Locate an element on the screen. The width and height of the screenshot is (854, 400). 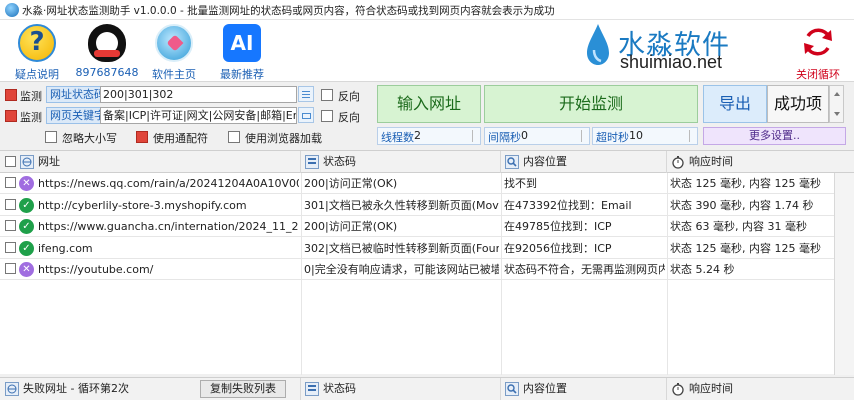
recommend-label: 最新推荐 is located at coordinates (242, 74).